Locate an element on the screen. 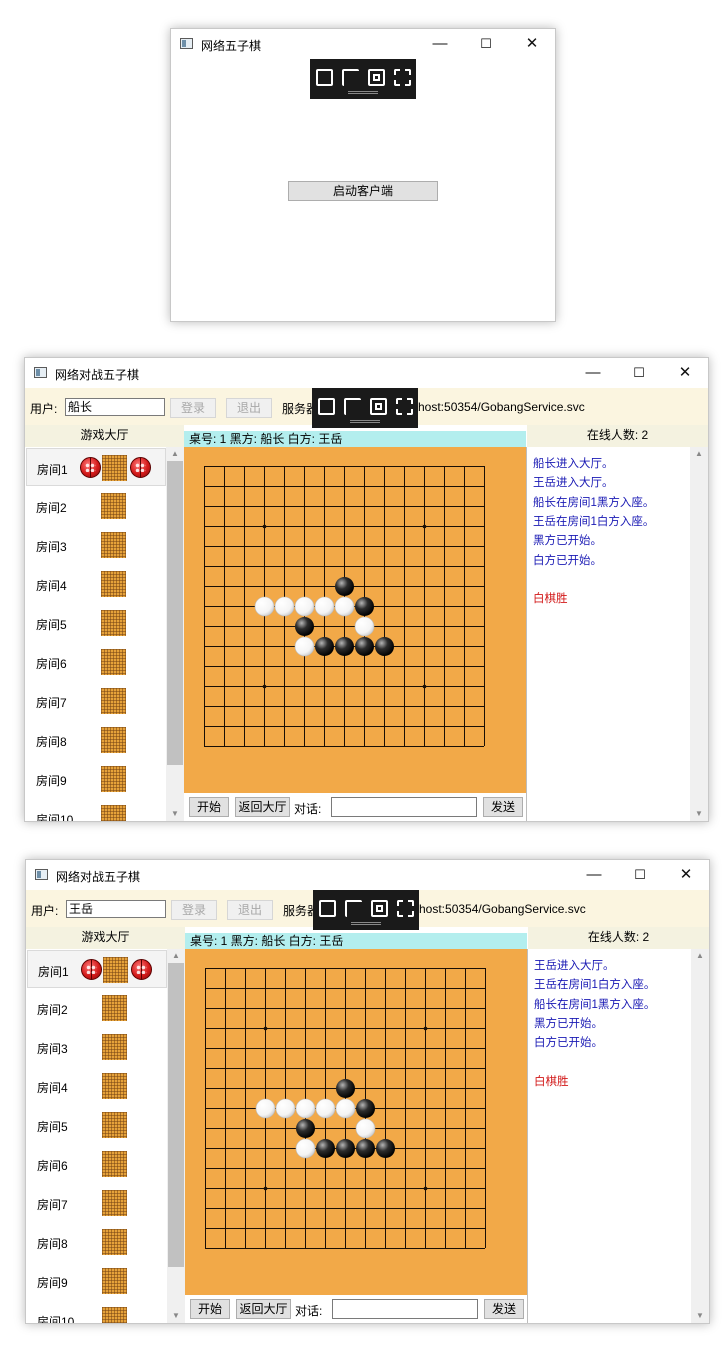 Image resolution: width=727 pixels, height=1352 pixels. room-item: 房间1 is located at coordinates (96, 467).